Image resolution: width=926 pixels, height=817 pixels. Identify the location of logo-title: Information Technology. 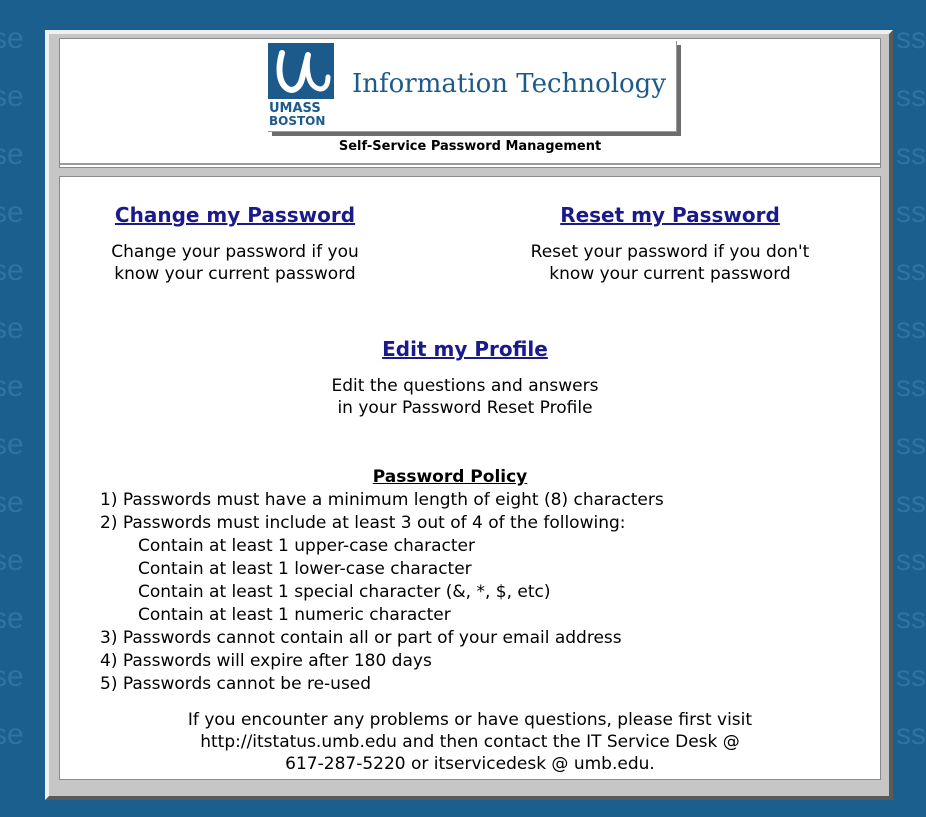
(509, 84).